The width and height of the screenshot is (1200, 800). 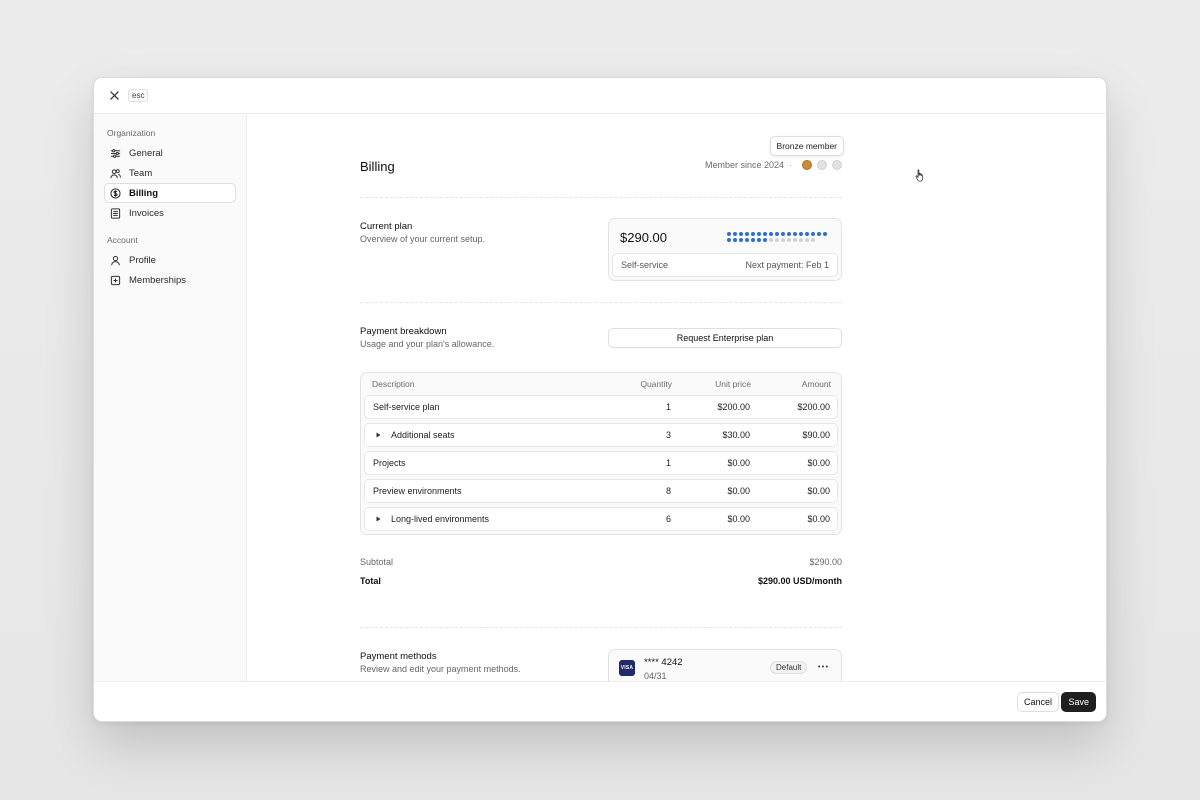 I want to click on table-row: Projects 1 $0.00 $0.00, so click(x=601, y=463).